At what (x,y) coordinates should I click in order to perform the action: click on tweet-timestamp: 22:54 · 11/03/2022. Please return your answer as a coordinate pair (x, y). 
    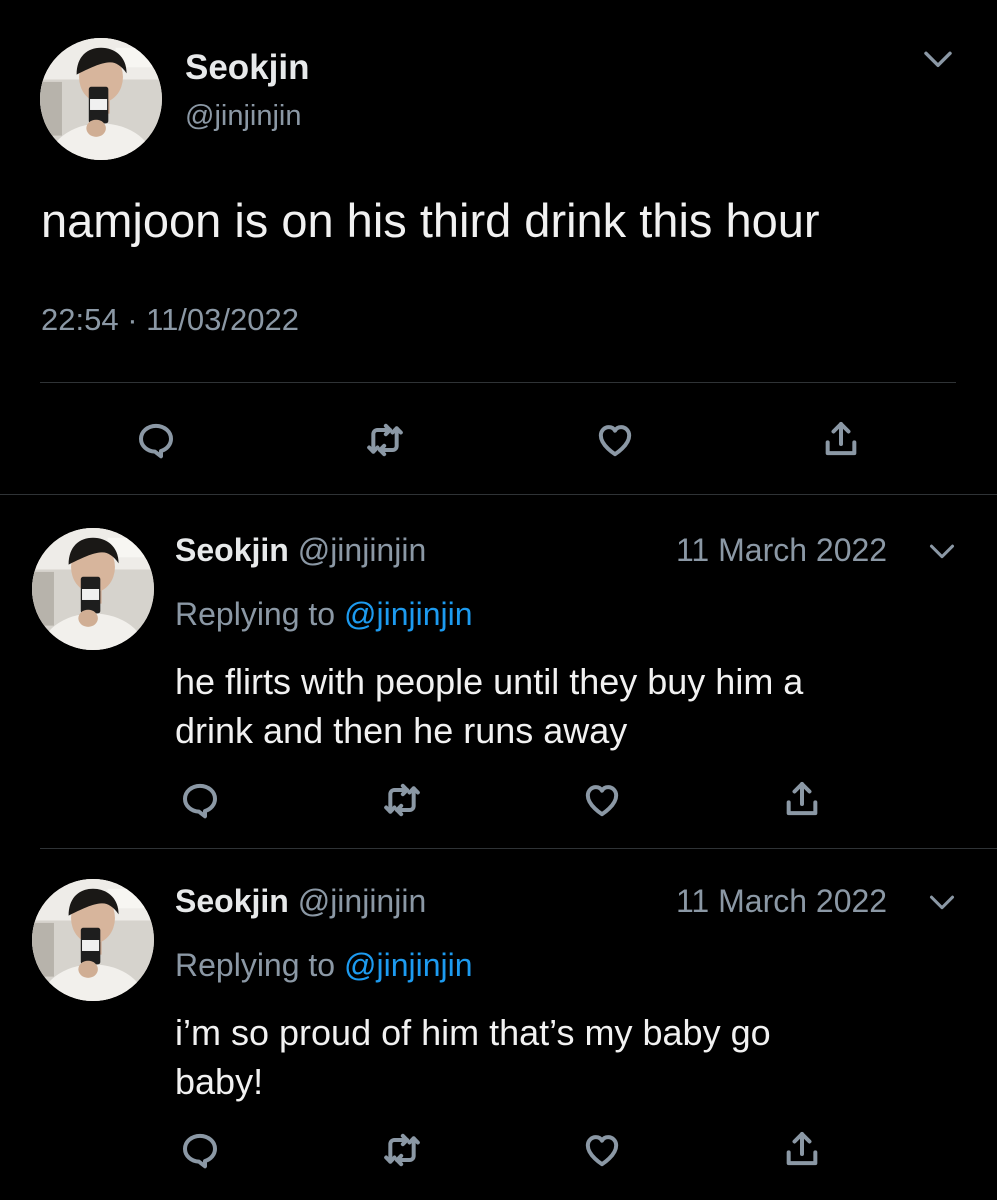
    Looking at the image, I should click on (170, 320).